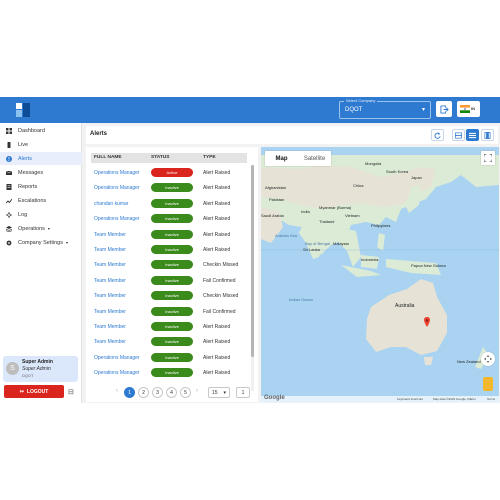 The width and height of the screenshot is (500, 500). I want to click on column-header-type: TYPE, so click(209, 157).